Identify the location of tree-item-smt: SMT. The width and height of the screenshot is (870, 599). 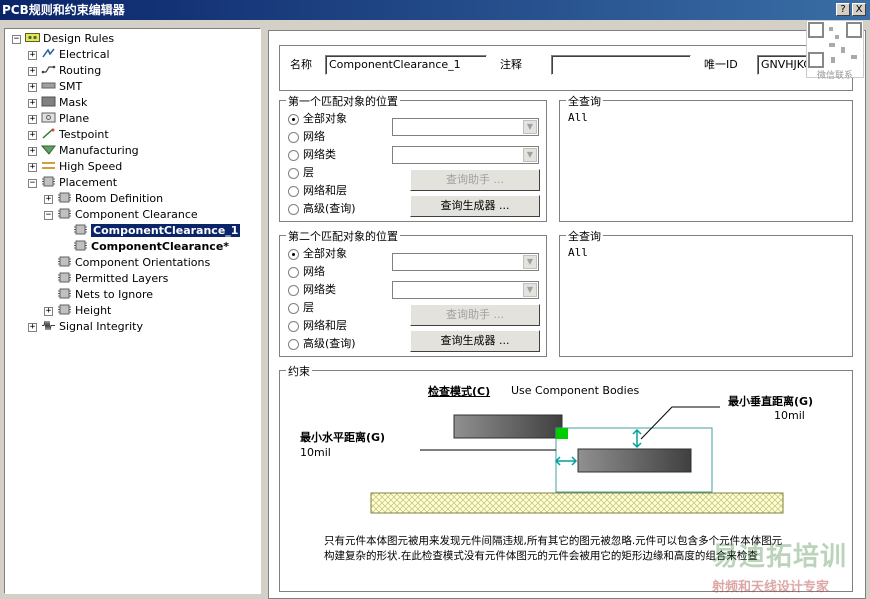
(61, 87).